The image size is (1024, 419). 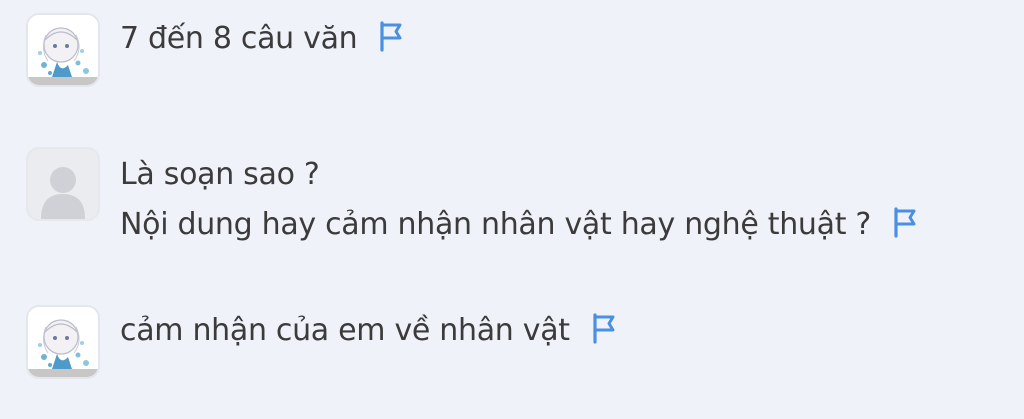 I want to click on comment-text: cảm nhận của em về nhân vật, so click(x=345, y=330).